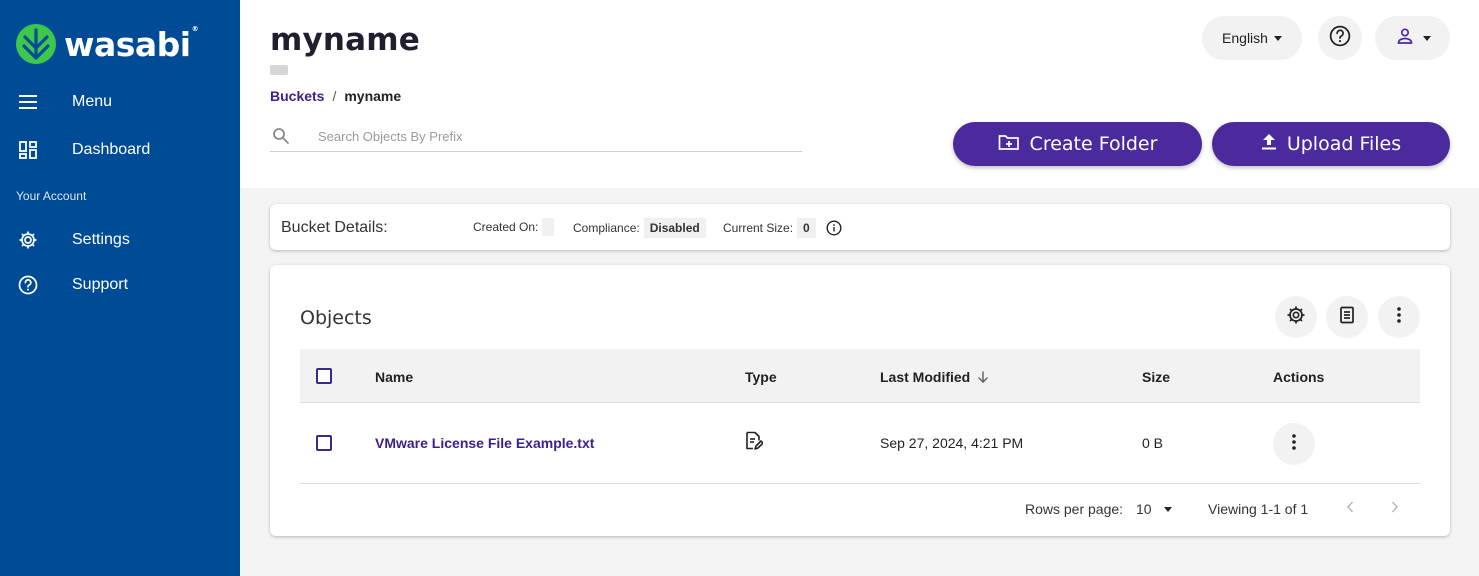 The width and height of the screenshot is (1479, 576). I want to click on page-title: myname, so click(345, 40).